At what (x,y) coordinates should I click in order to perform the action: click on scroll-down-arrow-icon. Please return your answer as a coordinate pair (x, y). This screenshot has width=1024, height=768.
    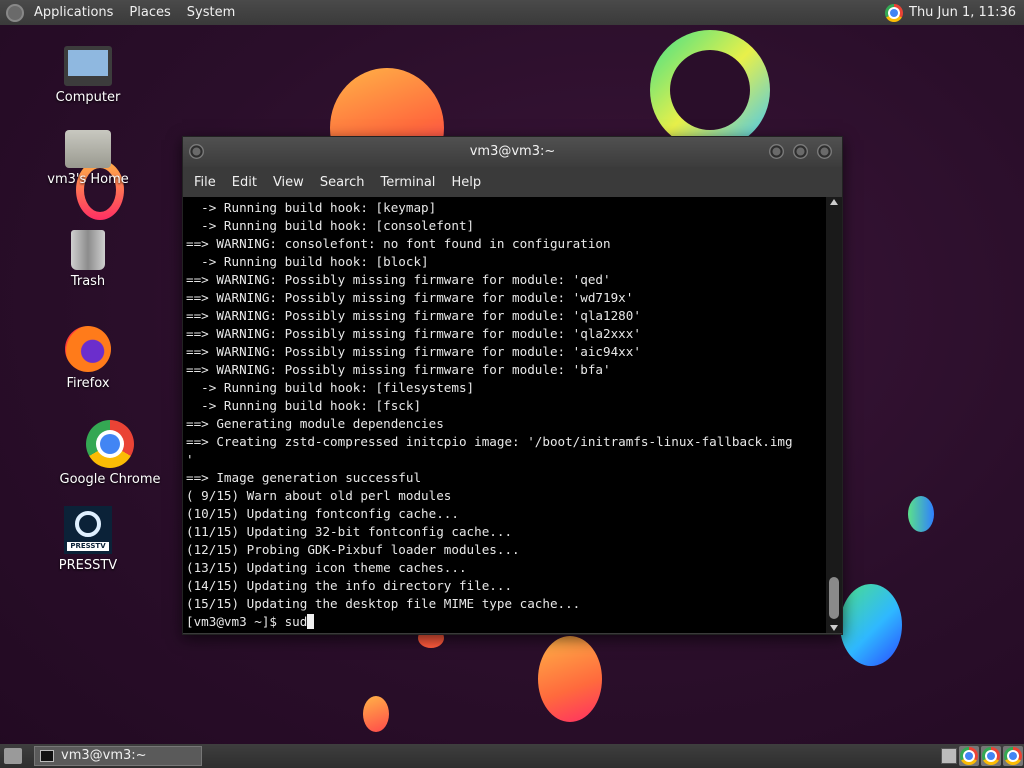
    Looking at the image, I should click on (834, 628).